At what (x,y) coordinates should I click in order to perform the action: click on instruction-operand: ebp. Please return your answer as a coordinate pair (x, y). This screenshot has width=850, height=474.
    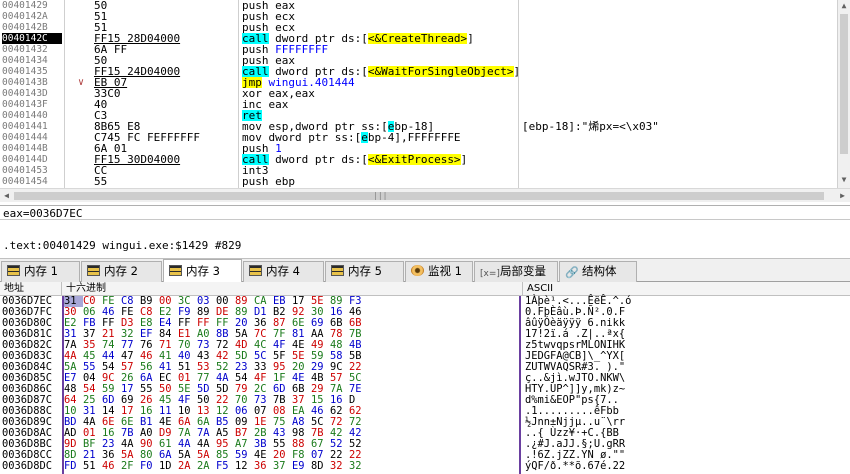
    Looking at the image, I should click on (285, 181).